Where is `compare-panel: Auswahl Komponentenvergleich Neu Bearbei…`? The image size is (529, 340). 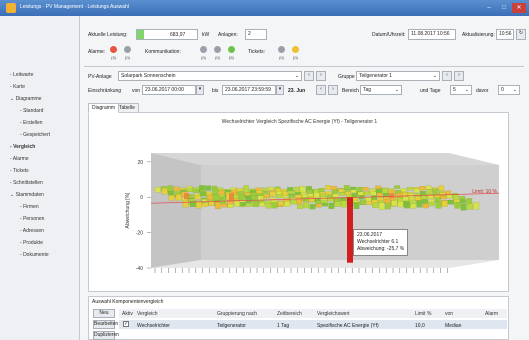
compare-panel: Auswahl Komponentenvergleich Neu Bearbei… is located at coordinates (298, 318).